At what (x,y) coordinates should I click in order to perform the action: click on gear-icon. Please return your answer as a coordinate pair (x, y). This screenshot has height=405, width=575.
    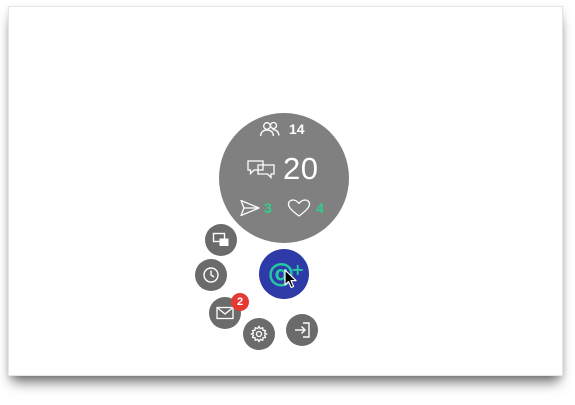
    Looking at the image, I should click on (259, 334).